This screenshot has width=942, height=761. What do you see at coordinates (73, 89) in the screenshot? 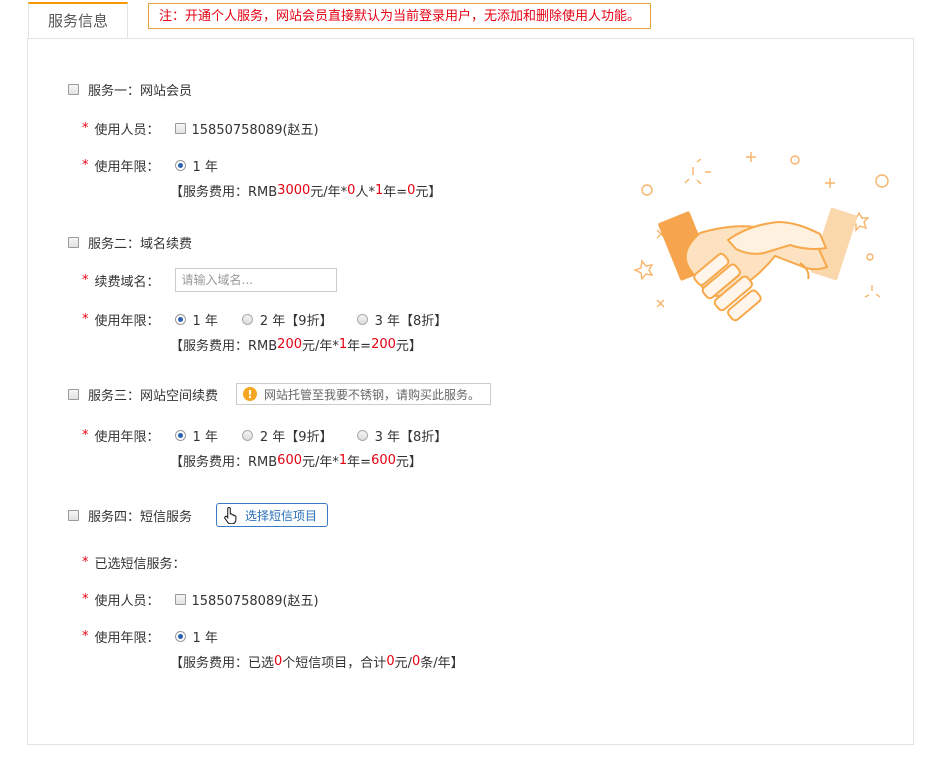
I see `service1-checkbox` at bounding box center [73, 89].